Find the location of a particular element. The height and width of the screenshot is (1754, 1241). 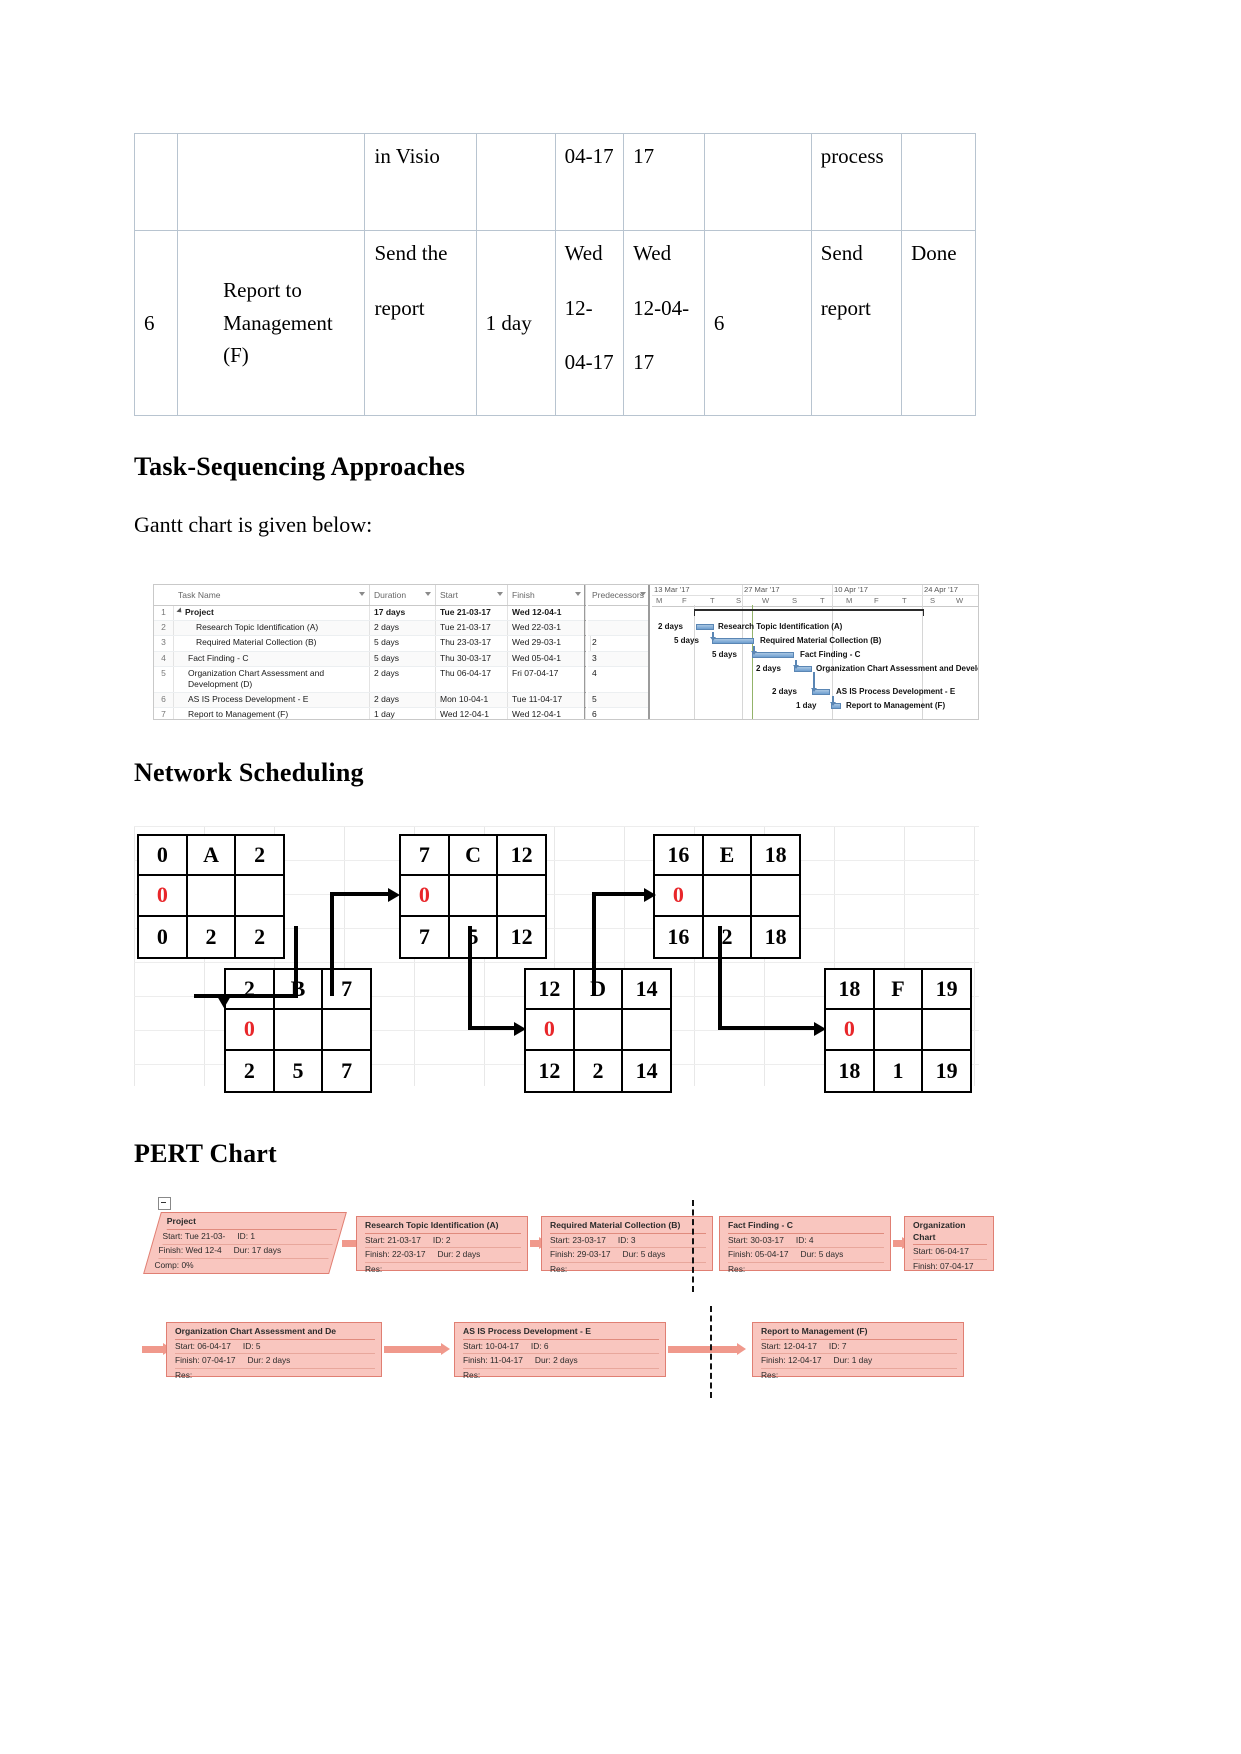

network-node-f: 18 F 19 0 18 1 19 is located at coordinates (898, 1030).